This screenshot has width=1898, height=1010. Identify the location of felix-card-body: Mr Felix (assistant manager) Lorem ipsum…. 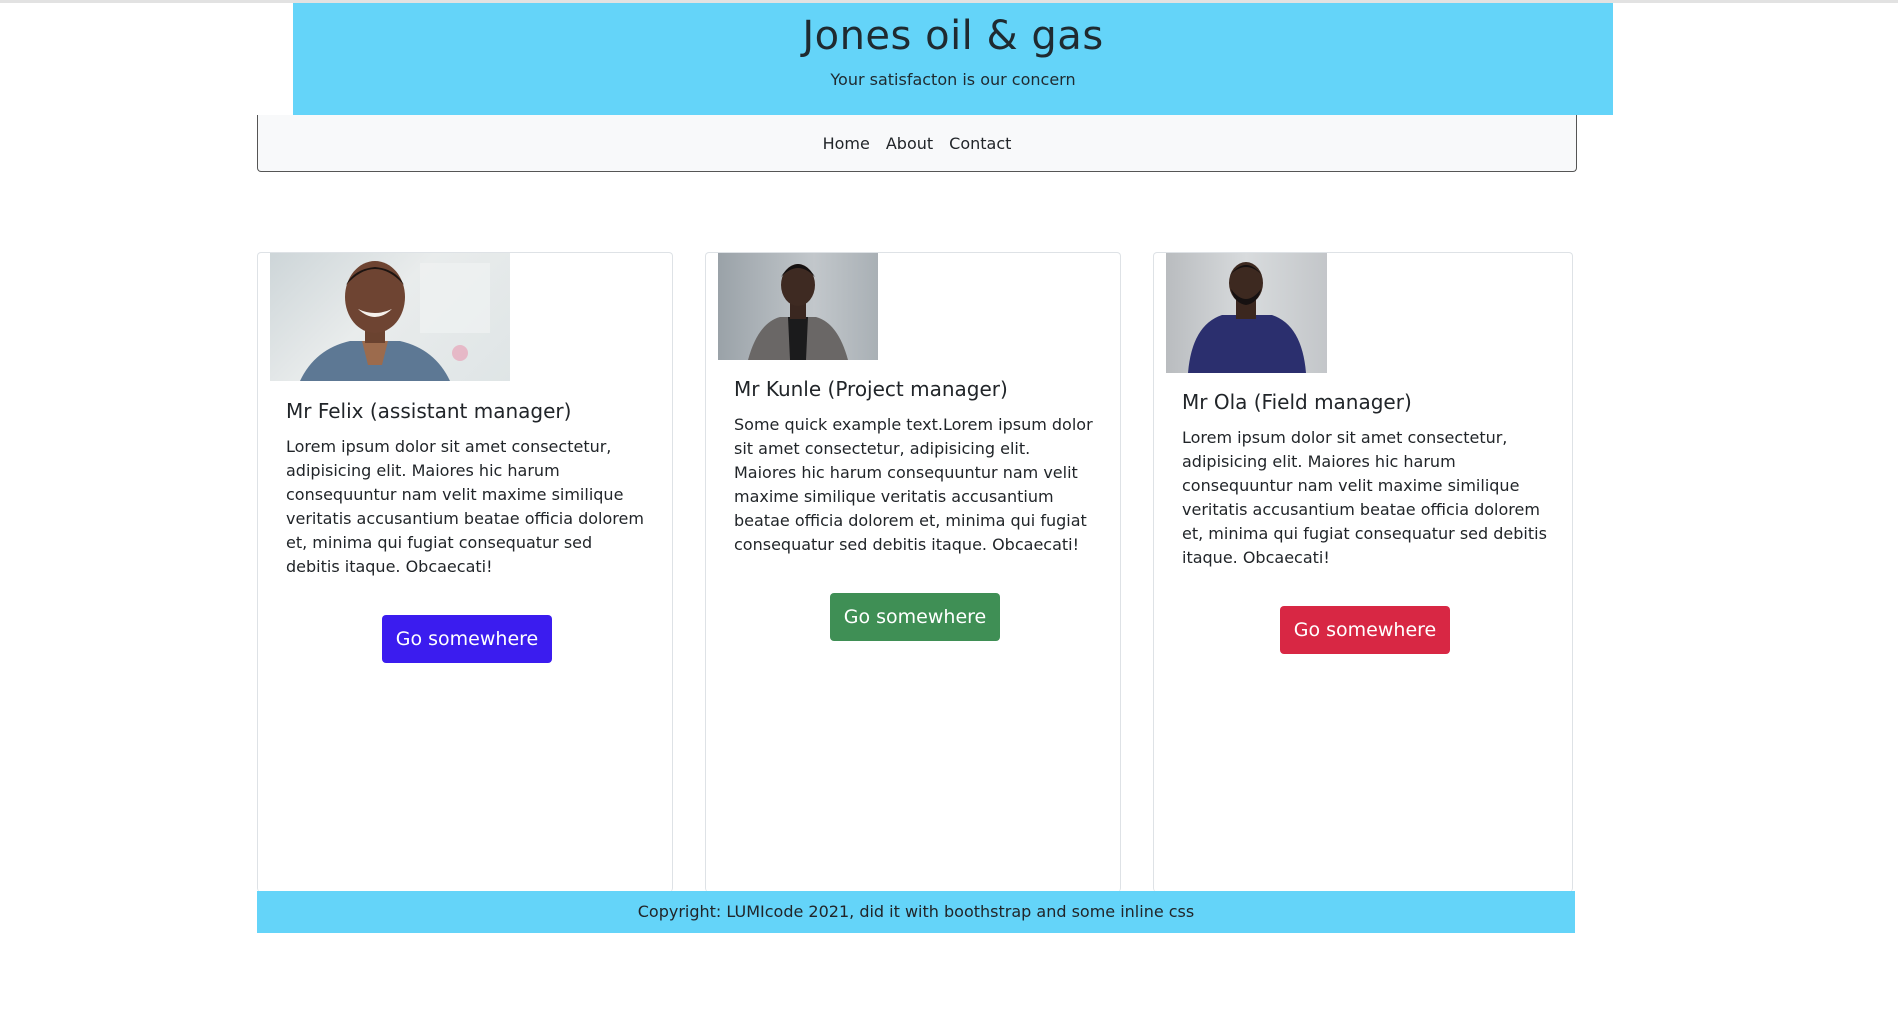
(467, 531).